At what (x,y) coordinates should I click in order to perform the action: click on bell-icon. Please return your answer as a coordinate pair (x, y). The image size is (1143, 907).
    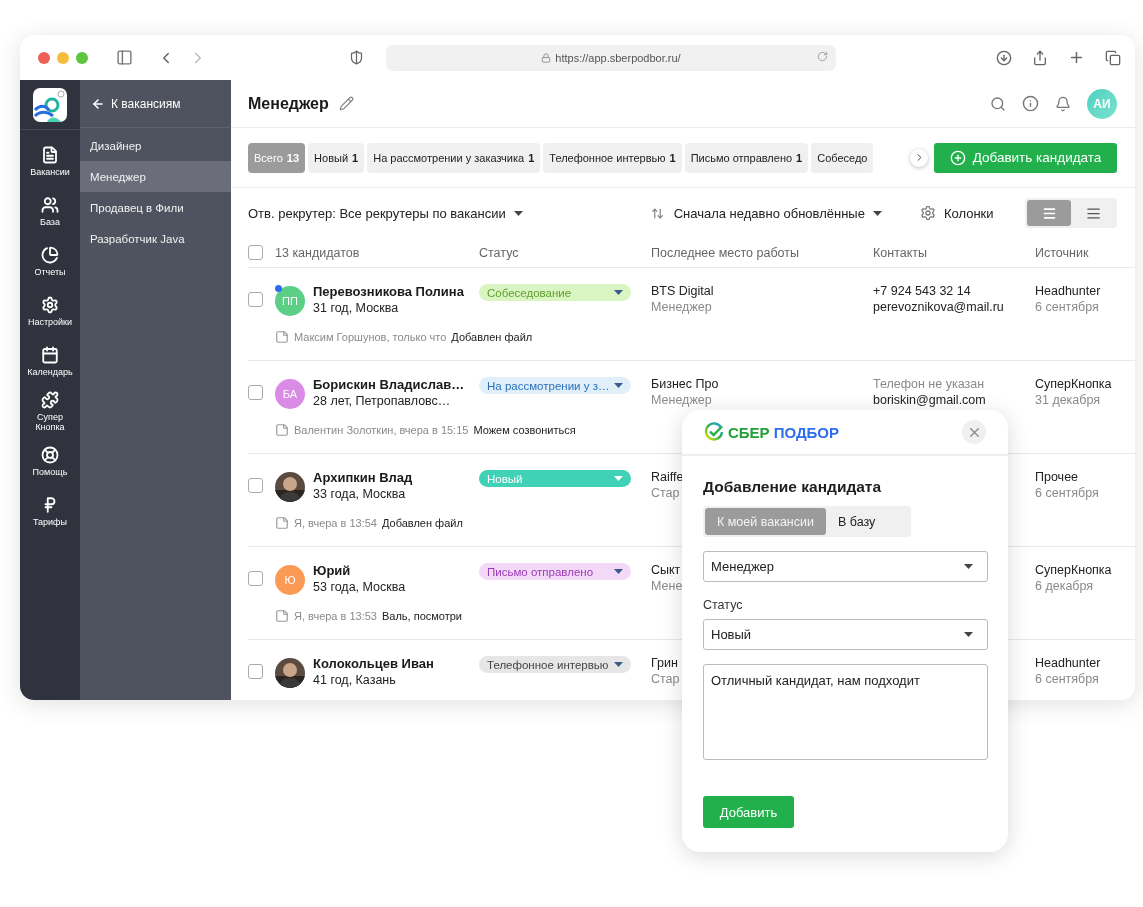
    Looking at the image, I should click on (1063, 103).